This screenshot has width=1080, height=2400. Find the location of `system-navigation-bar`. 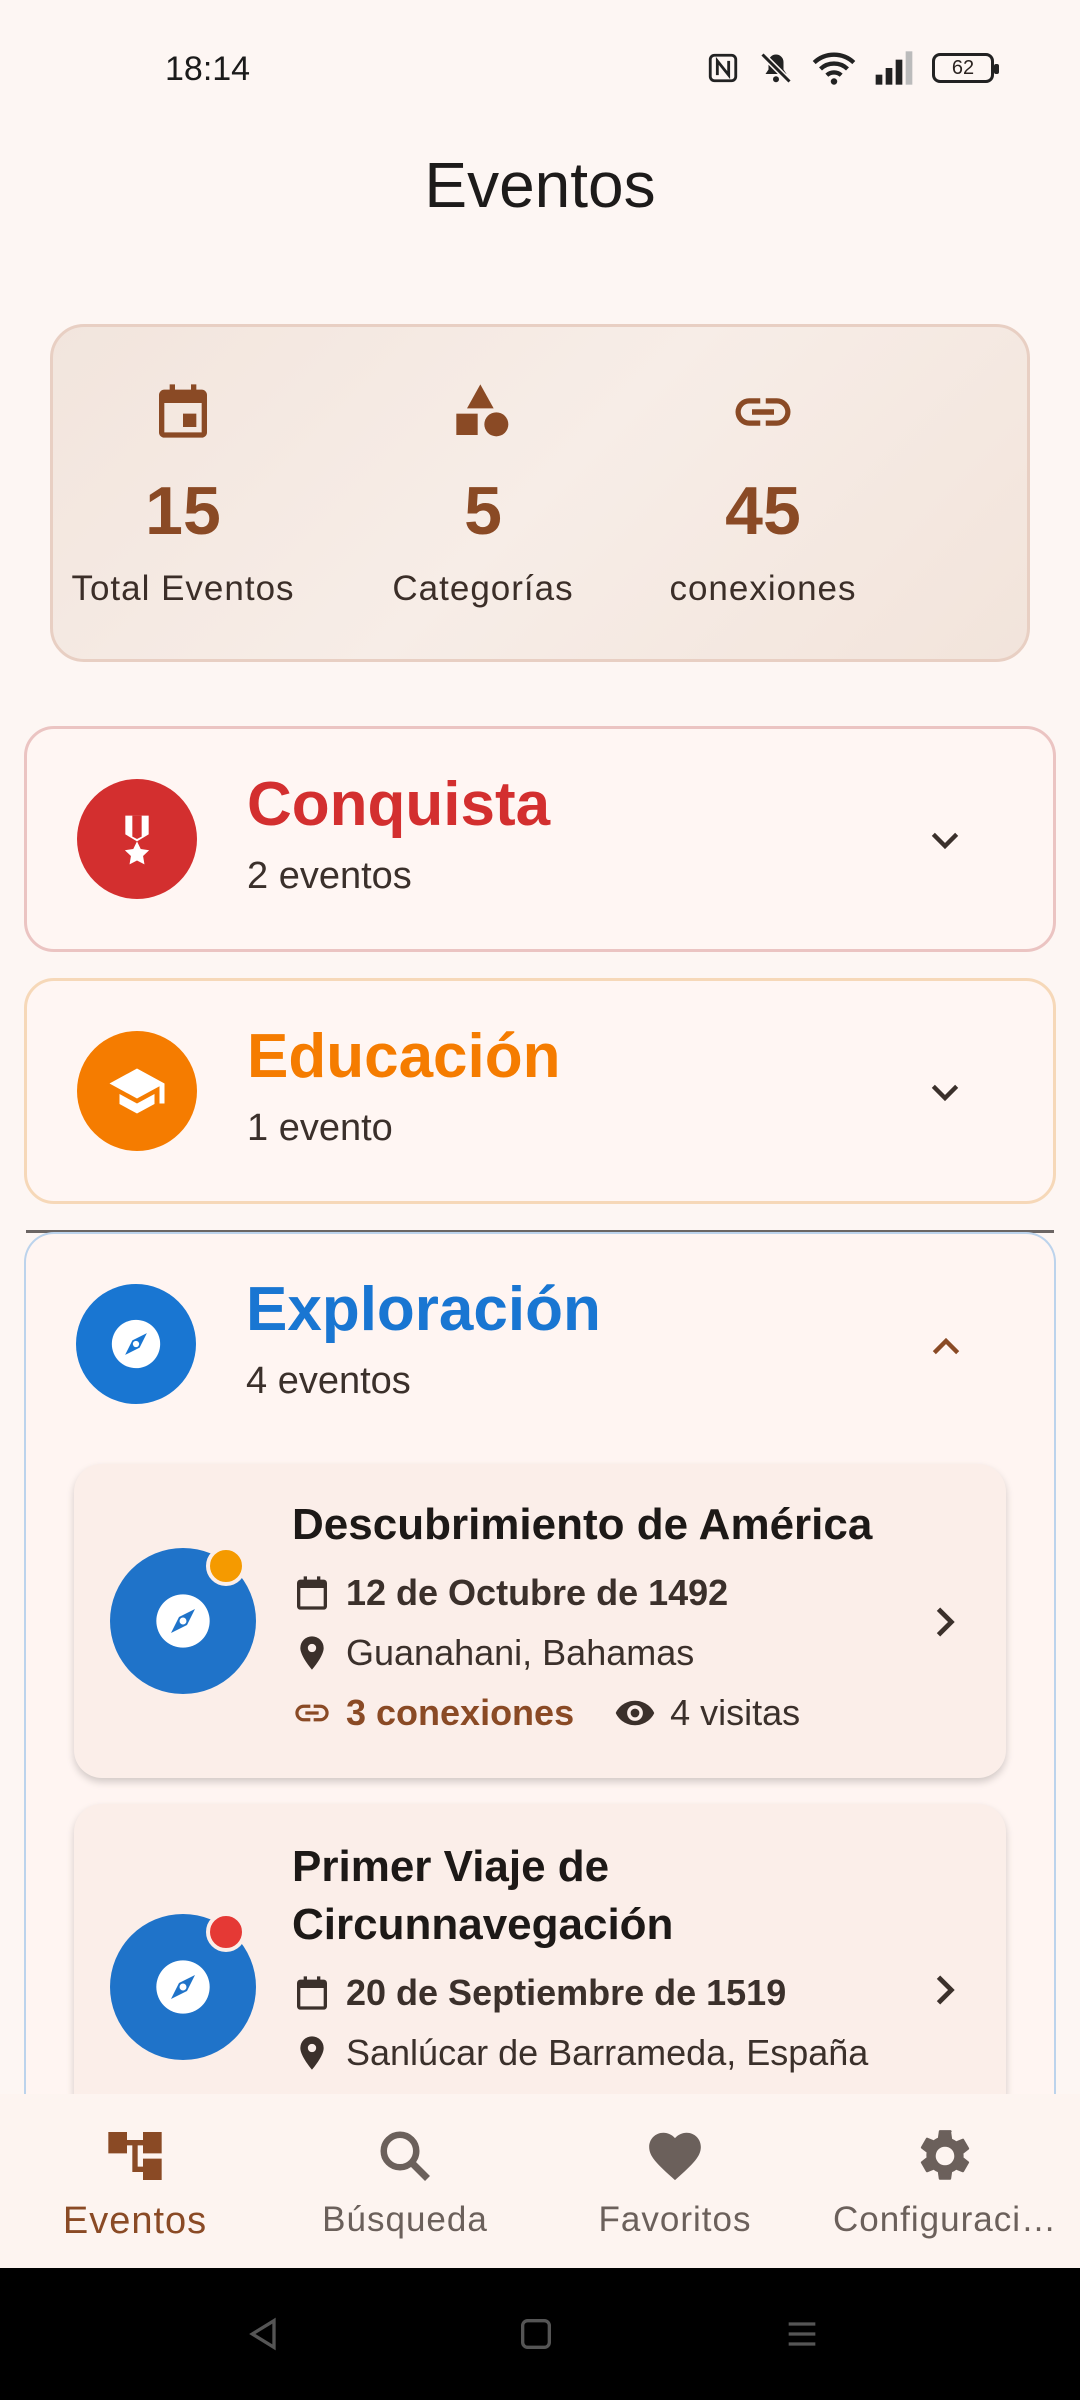

system-navigation-bar is located at coordinates (540, 2334).